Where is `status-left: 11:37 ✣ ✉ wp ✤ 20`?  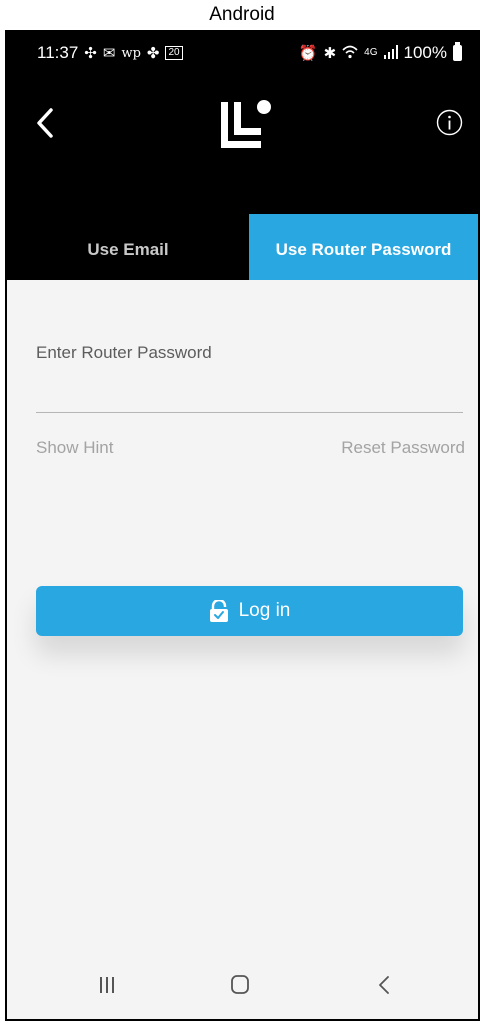
status-left: 11:37 ✣ ✉ wp ✤ 20 is located at coordinates (110, 53).